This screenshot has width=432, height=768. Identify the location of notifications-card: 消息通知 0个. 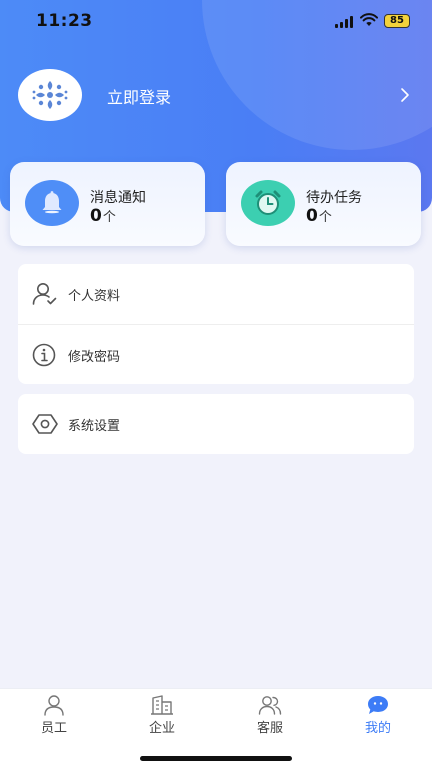
(107, 204).